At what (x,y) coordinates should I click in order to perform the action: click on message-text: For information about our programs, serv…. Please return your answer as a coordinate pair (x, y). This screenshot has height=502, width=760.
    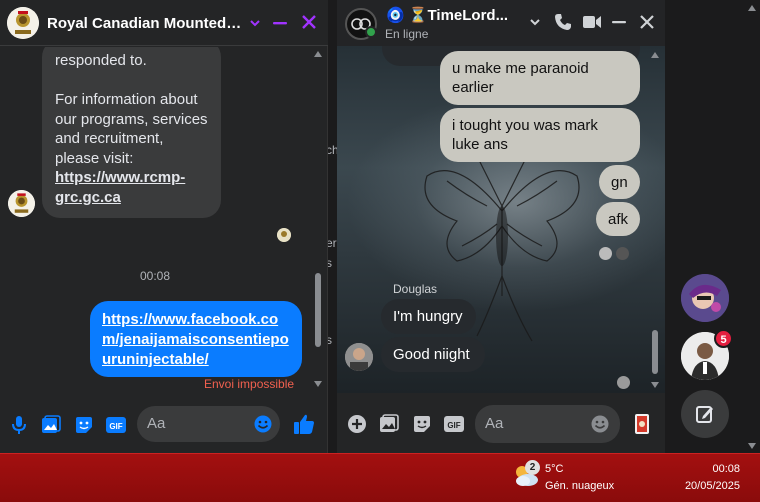
    Looking at the image, I should click on (131, 129).